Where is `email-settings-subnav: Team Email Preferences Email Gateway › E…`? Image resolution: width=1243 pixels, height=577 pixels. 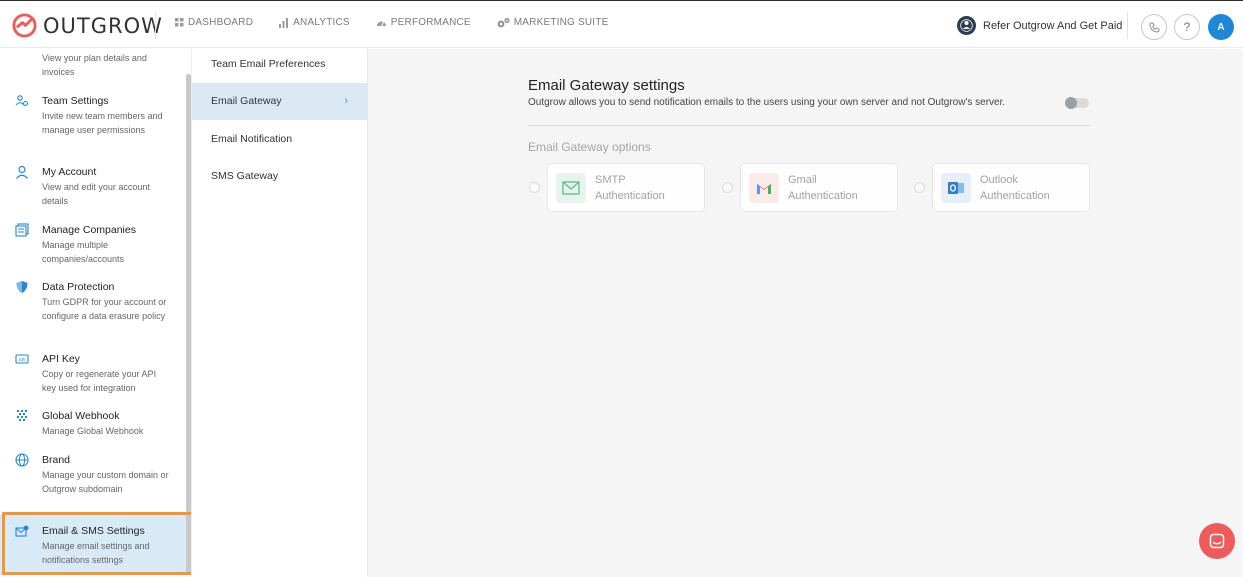 email-settings-subnav: Team Email Preferences Email Gateway › E… is located at coordinates (279, 313).